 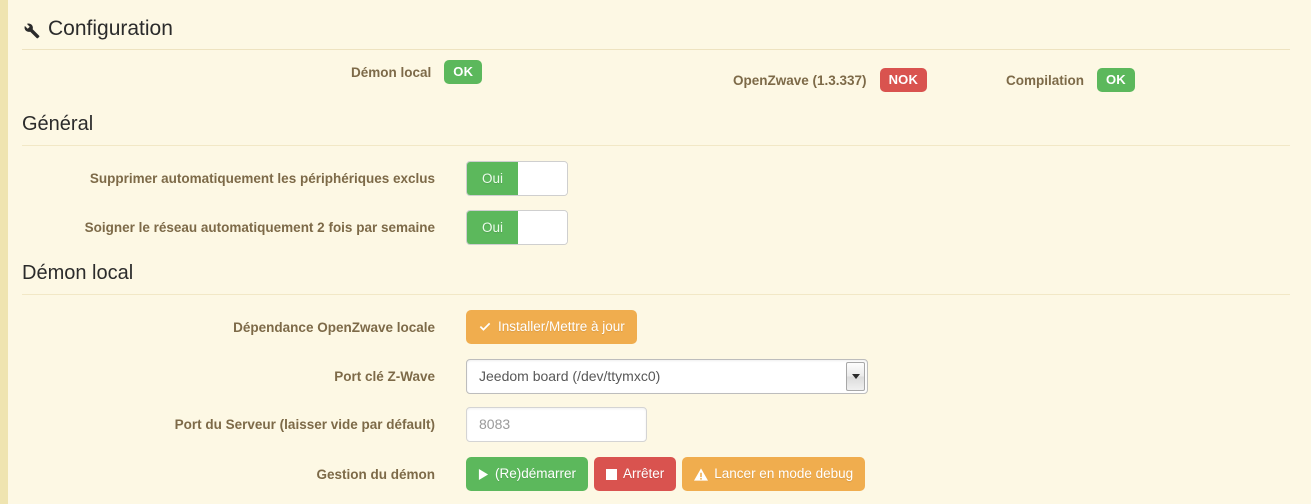 What do you see at coordinates (612, 474) in the screenshot?
I see `stop-icon` at bounding box center [612, 474].